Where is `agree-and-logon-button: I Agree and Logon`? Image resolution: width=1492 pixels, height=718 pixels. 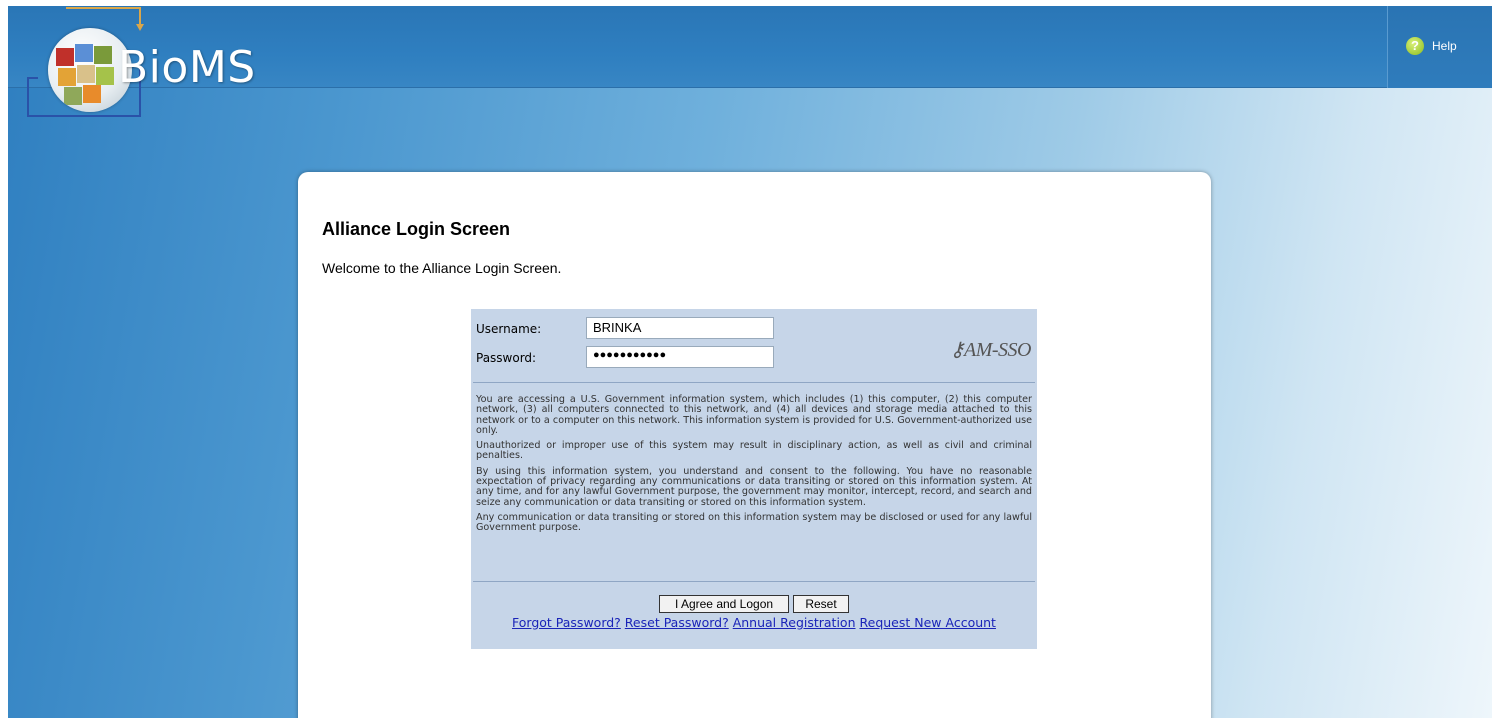 agree-and-logon-button: I Agree and Logon is located at coordinates (724, 604).